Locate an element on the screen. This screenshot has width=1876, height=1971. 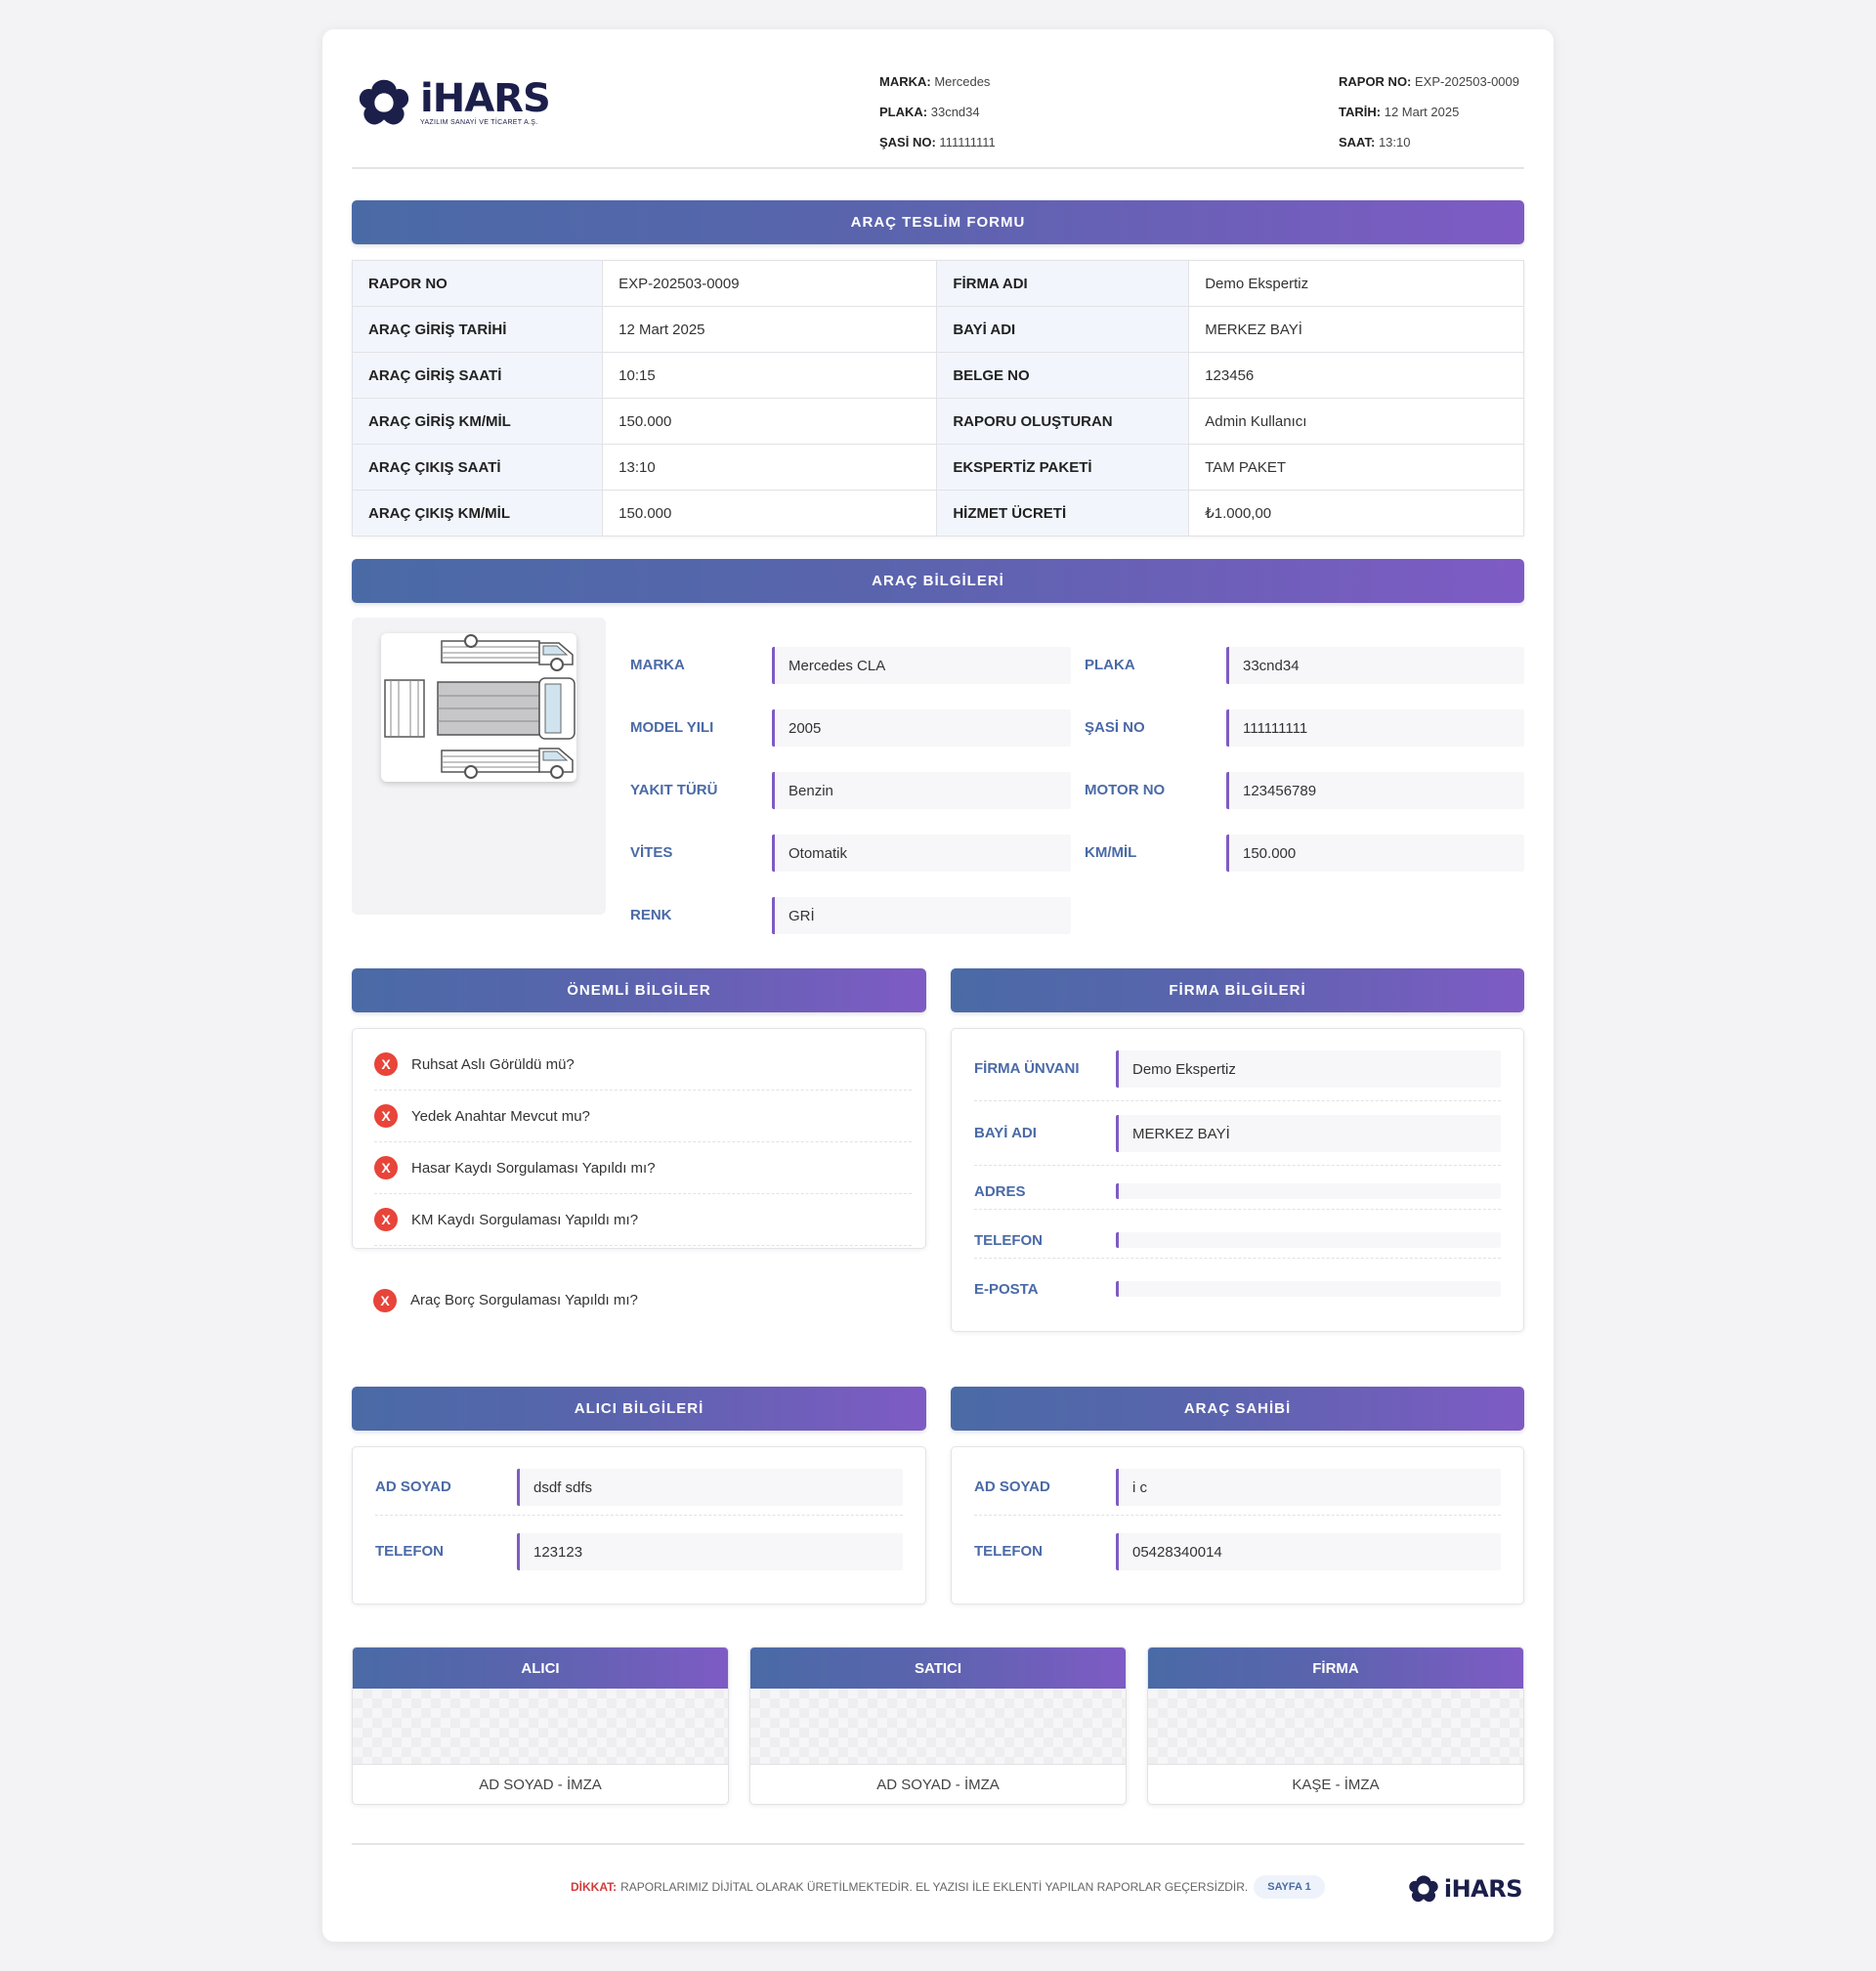
check-label: Araç Borç Sorgulaması Yapıldı mı? is located at coordinates (524, 1300).